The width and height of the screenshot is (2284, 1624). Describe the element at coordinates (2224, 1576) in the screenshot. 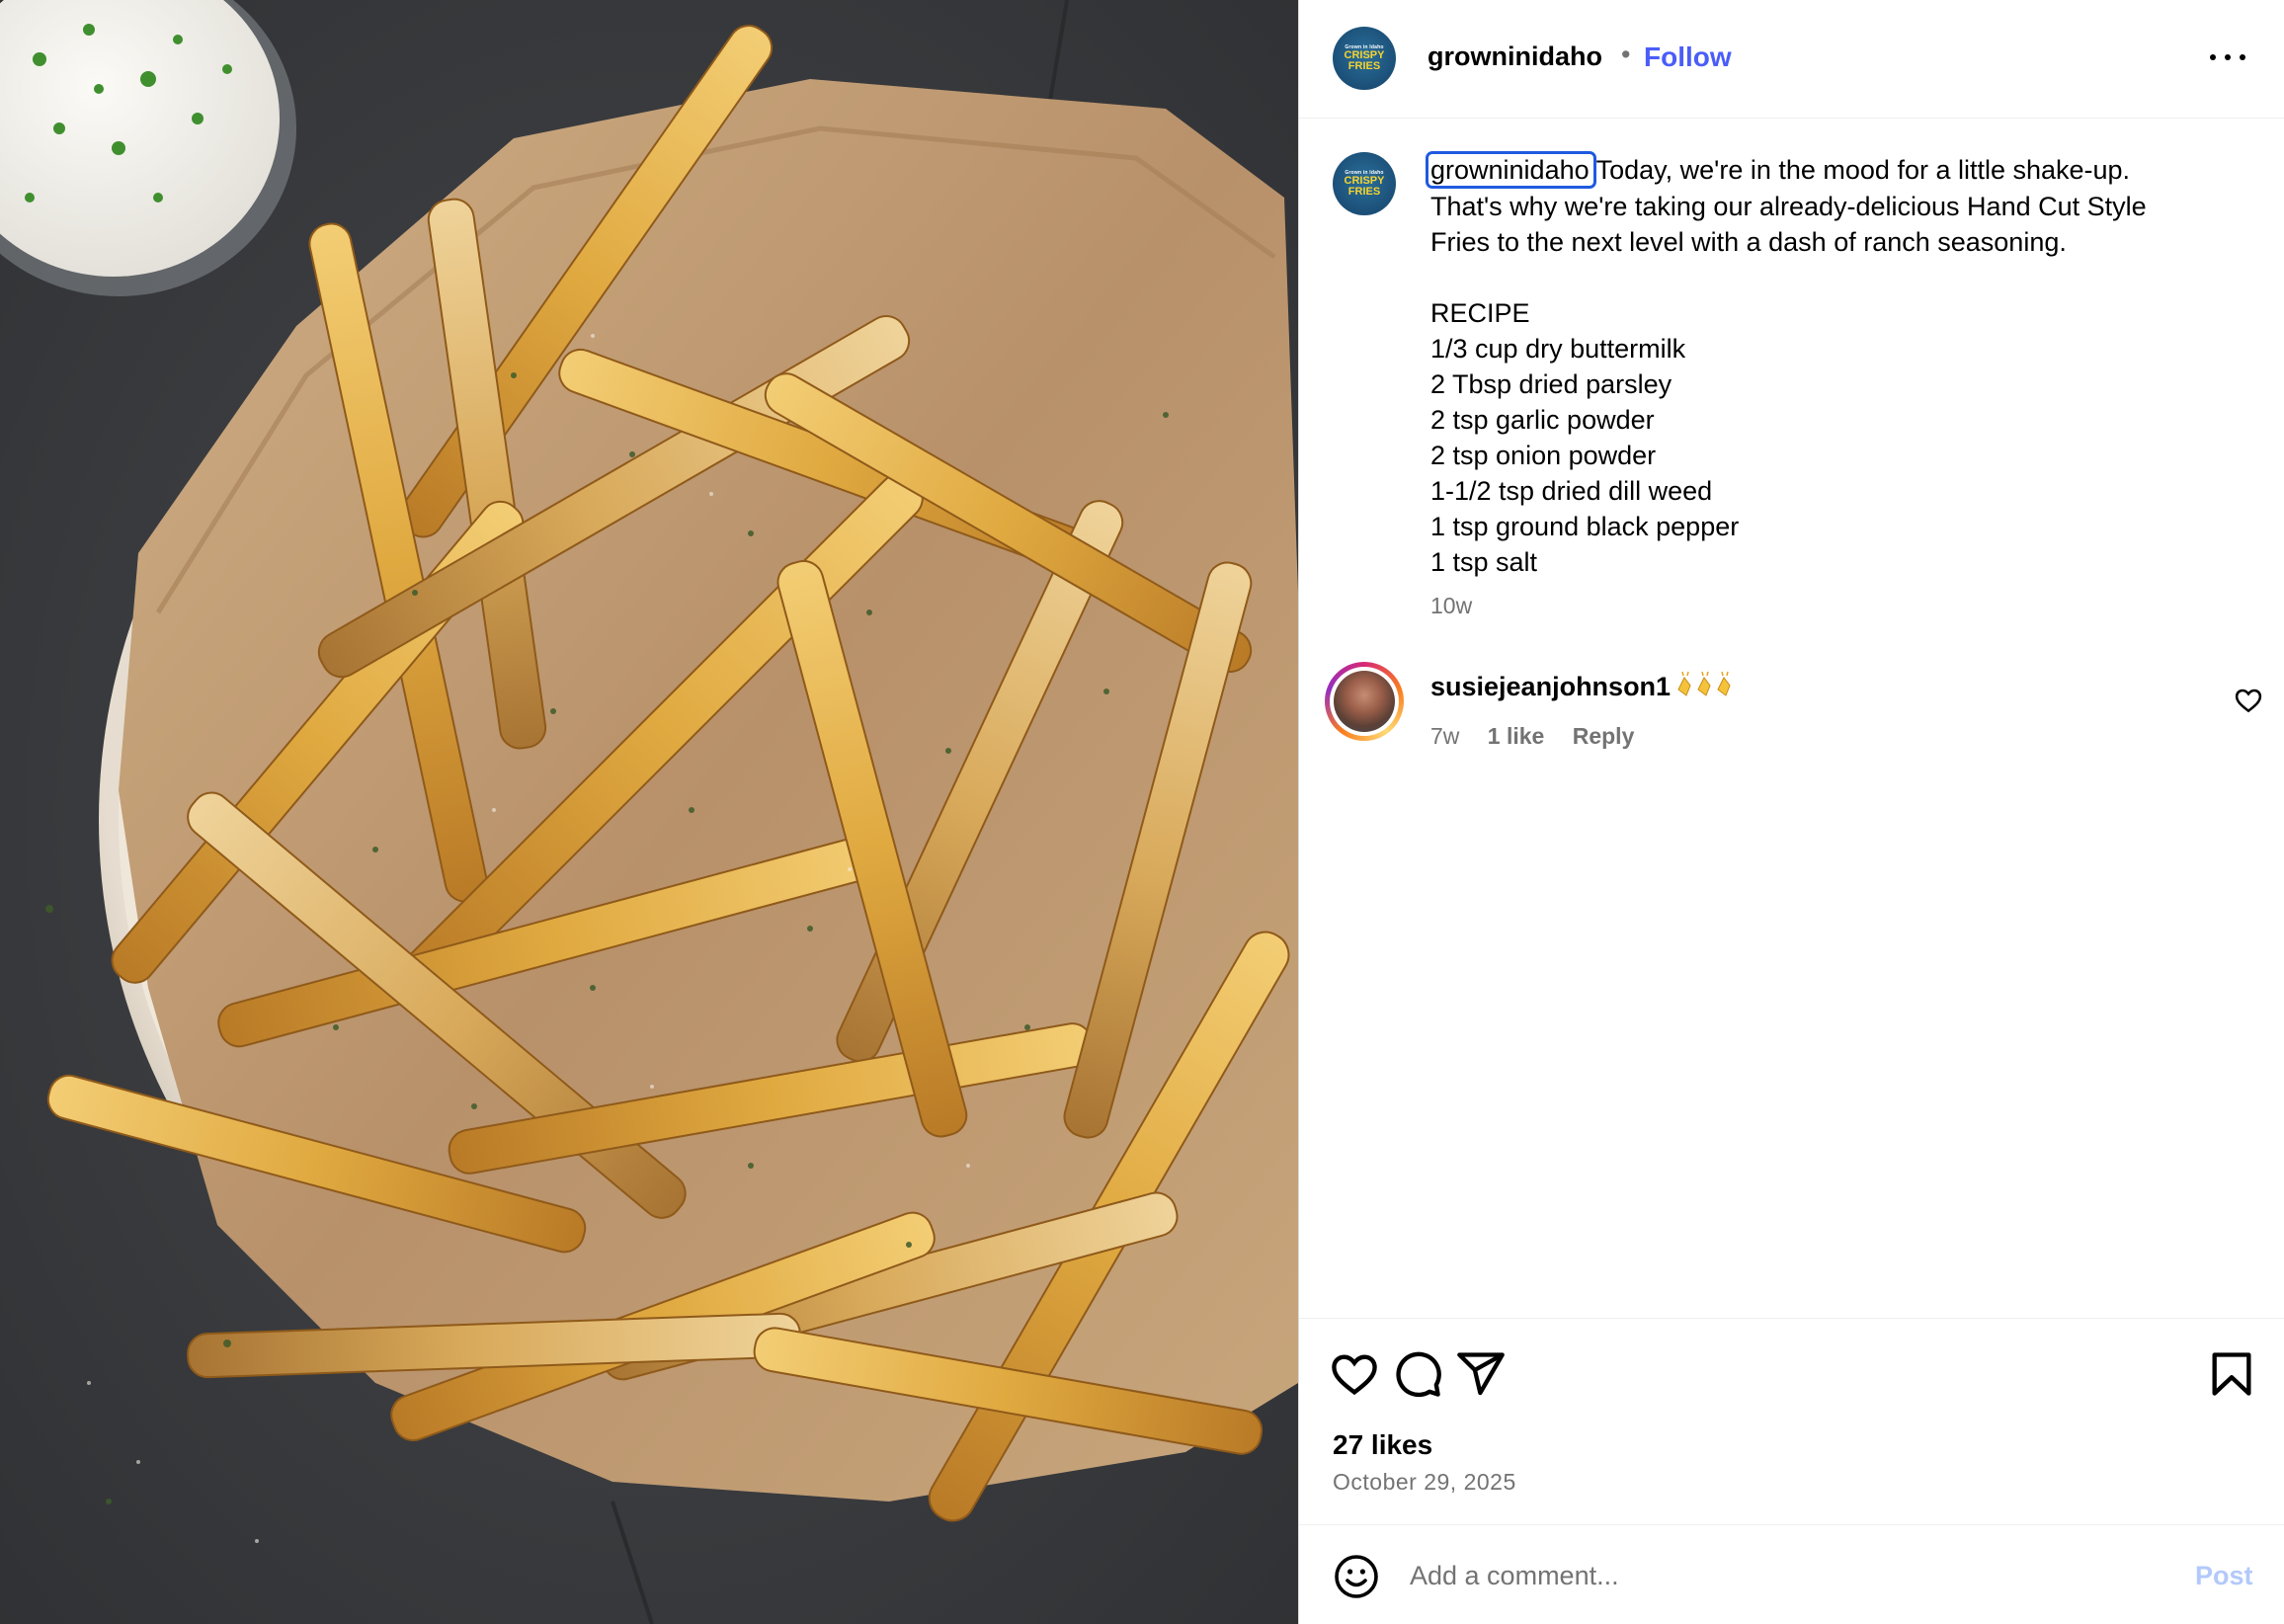

I see `post-comment-button: Post` at that location.